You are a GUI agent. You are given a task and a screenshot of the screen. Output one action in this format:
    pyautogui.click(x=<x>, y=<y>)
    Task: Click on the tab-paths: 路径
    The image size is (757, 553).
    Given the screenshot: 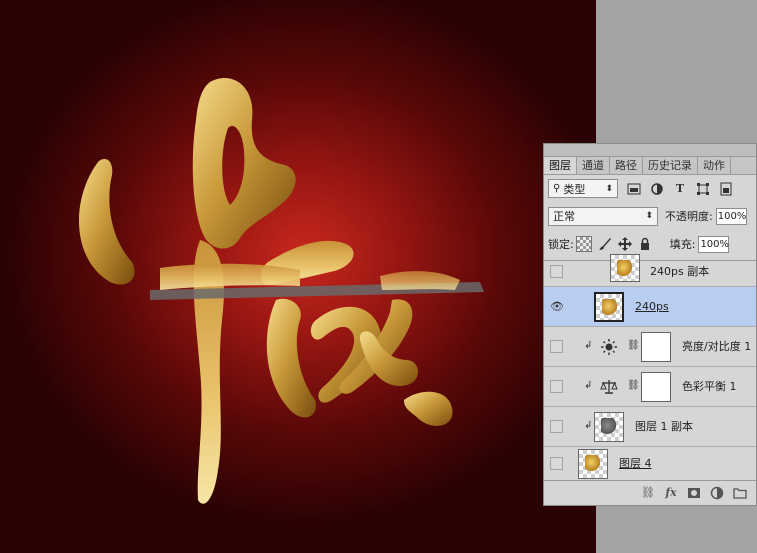 What is the action you would take?
    pyautogui.click(x=626, y=165)
    